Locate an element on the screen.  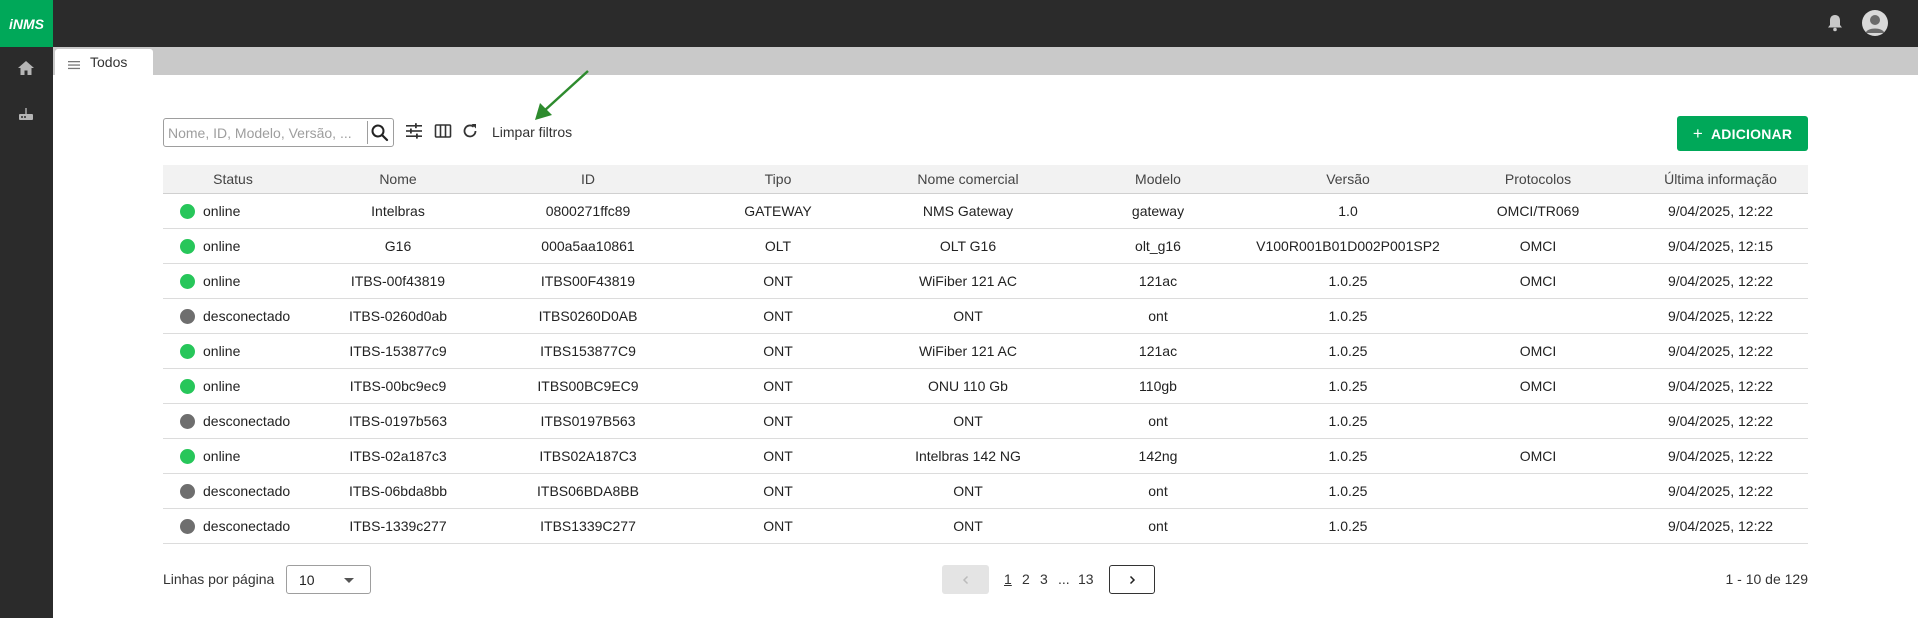
cell-id: ITBS1339C277 is located at coordinates (588, 526).